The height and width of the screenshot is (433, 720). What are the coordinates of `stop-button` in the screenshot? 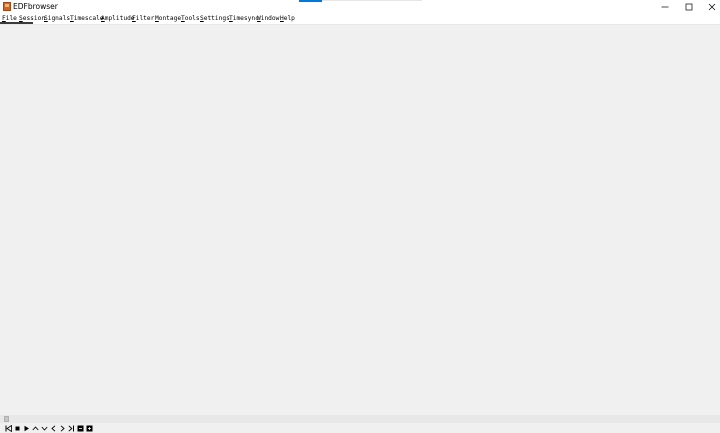 It's located at (17, 428).